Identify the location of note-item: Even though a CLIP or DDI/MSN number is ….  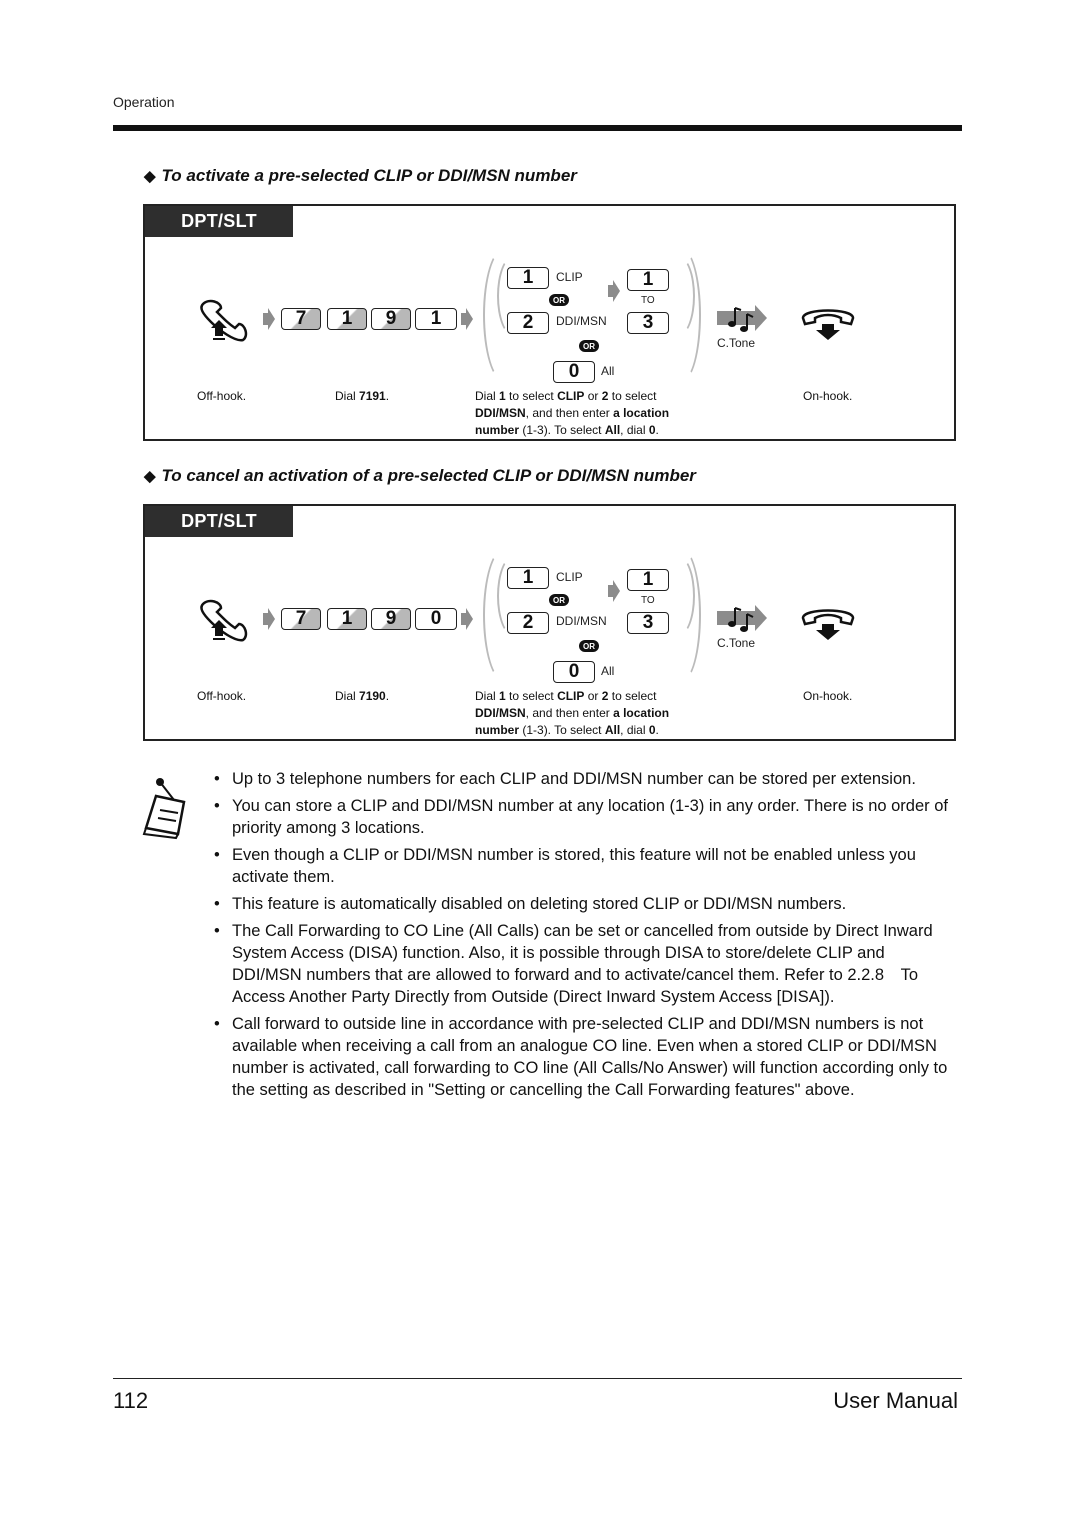
(586, 866).